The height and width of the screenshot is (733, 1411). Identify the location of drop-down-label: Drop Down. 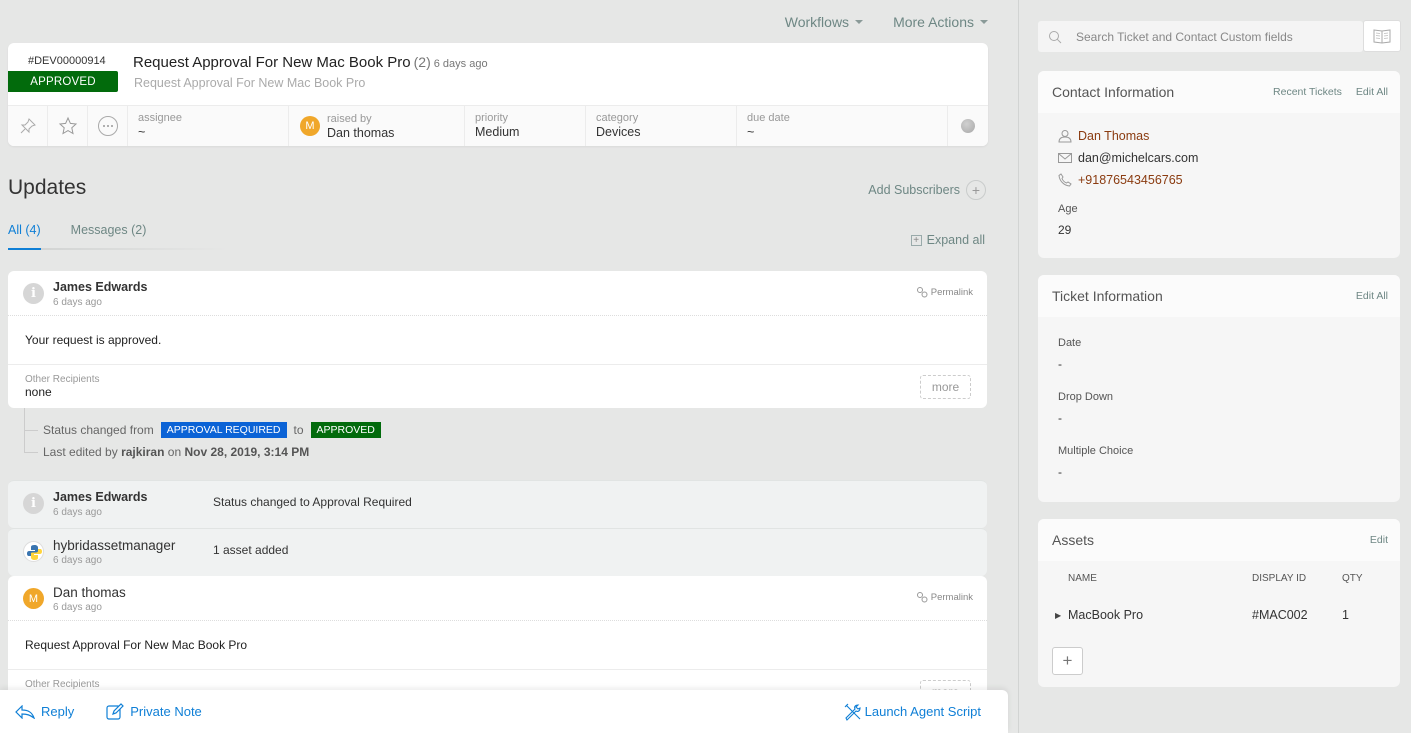
(1086, 397).